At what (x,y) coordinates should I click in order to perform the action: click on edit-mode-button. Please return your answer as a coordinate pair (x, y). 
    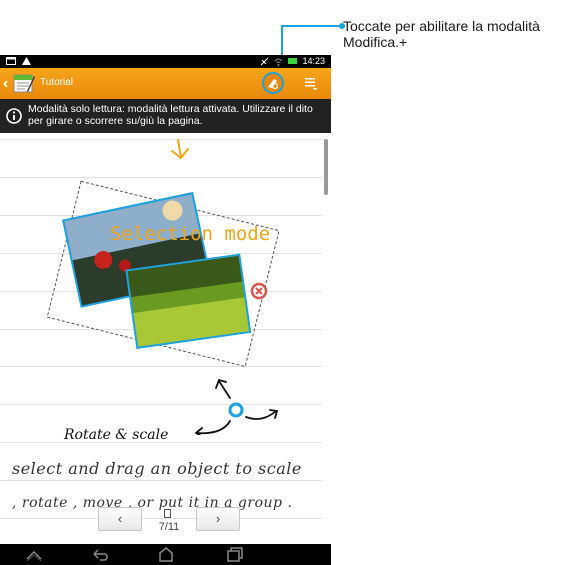
    Looking at the image, I should click on (273, 83).